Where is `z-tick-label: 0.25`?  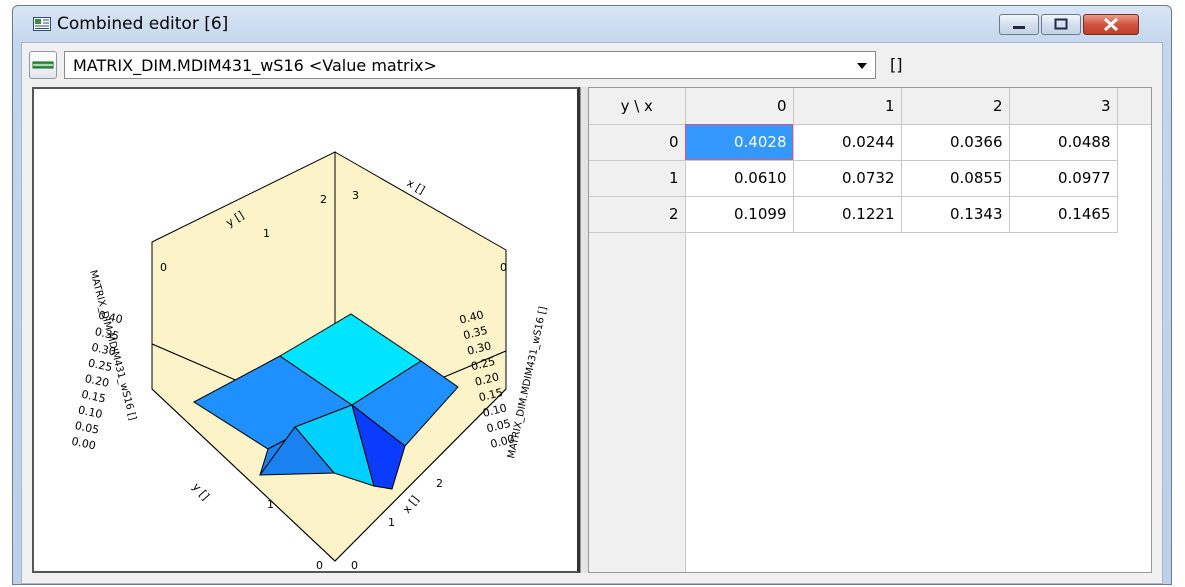
z-tick-label: 0.25 is located at coordinates (100, 365).